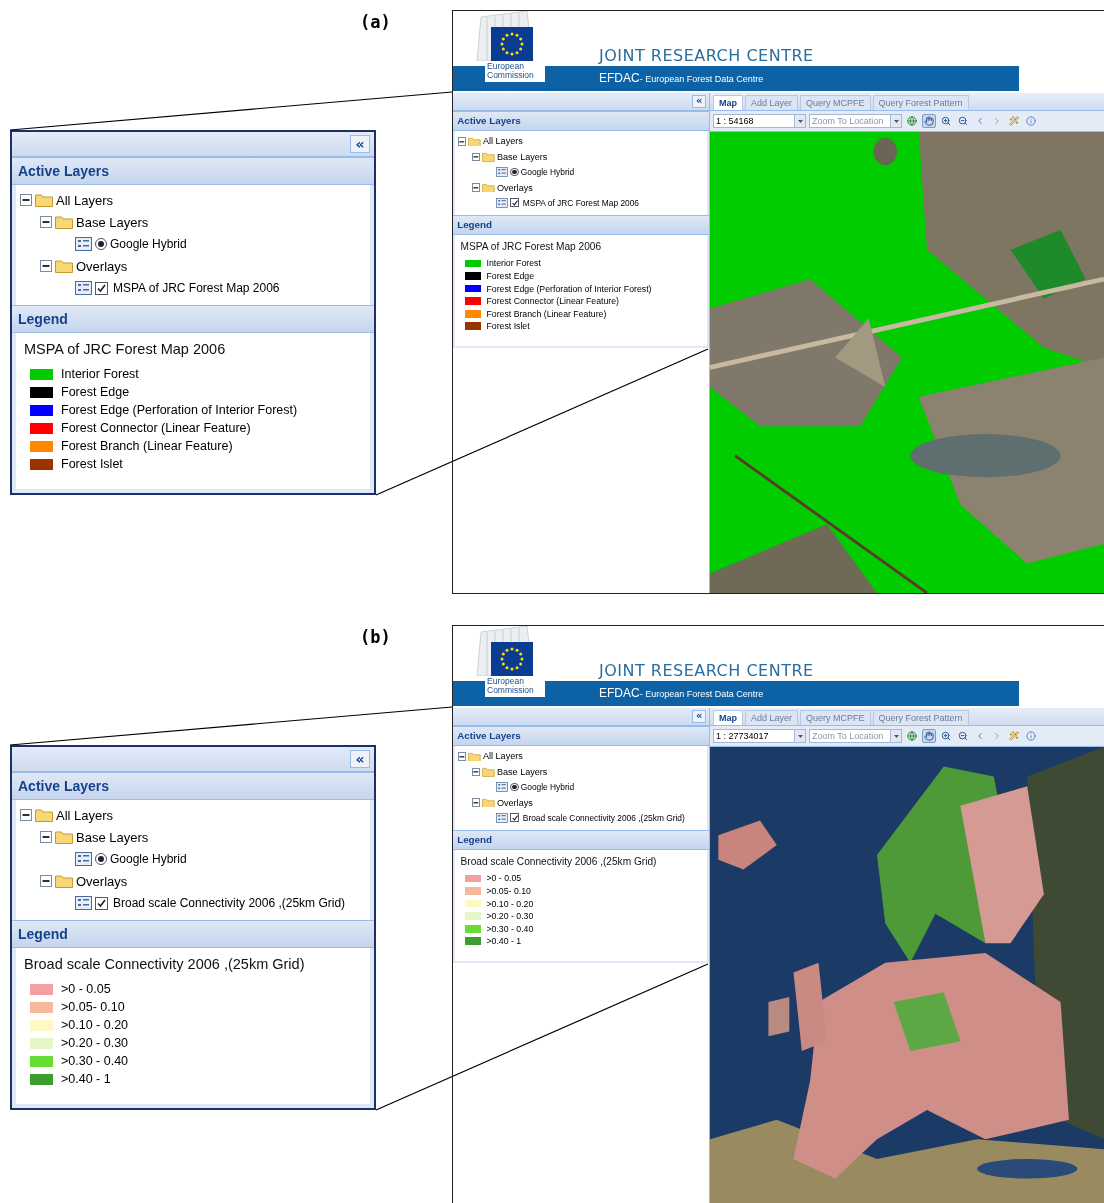 The image size is (1104, 1203). I want to click on legend-label: >0.05- 0.10, so click(508, 891).